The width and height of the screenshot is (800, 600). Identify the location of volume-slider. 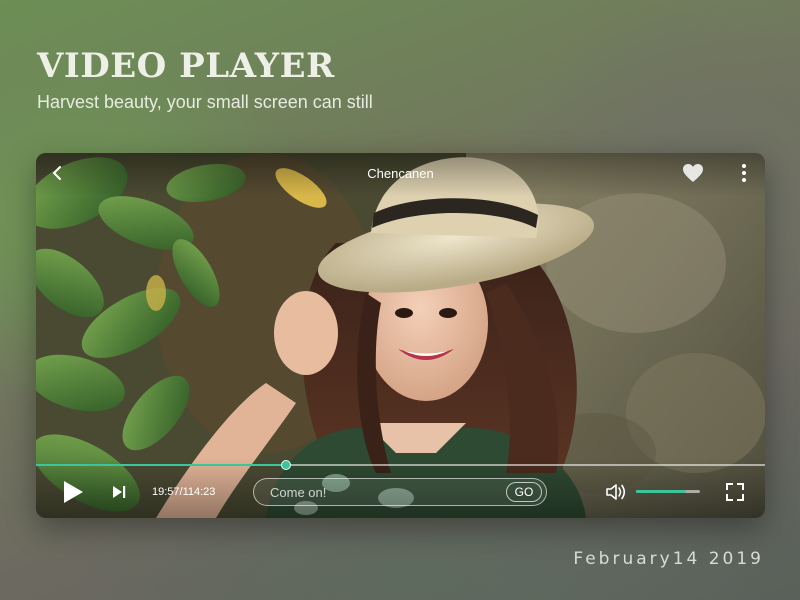
(668, 491).